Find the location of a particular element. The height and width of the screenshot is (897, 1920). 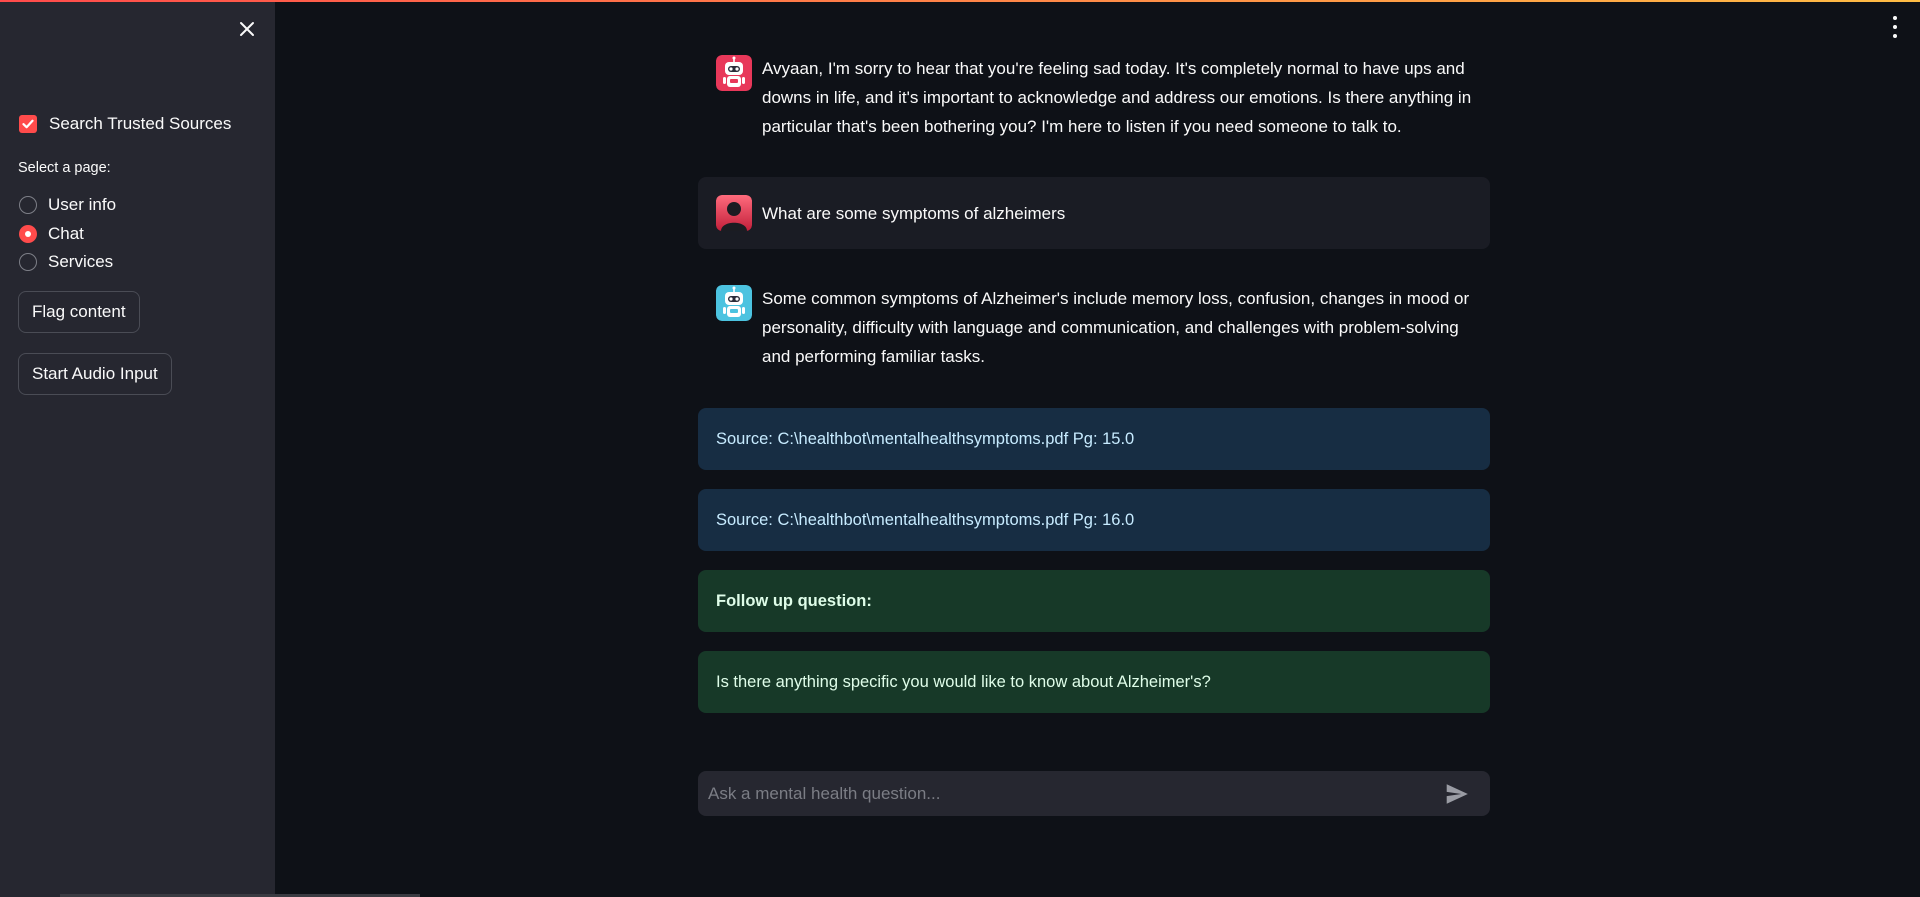

radio-option-chat: Chat is located at coordinates (67, 234).